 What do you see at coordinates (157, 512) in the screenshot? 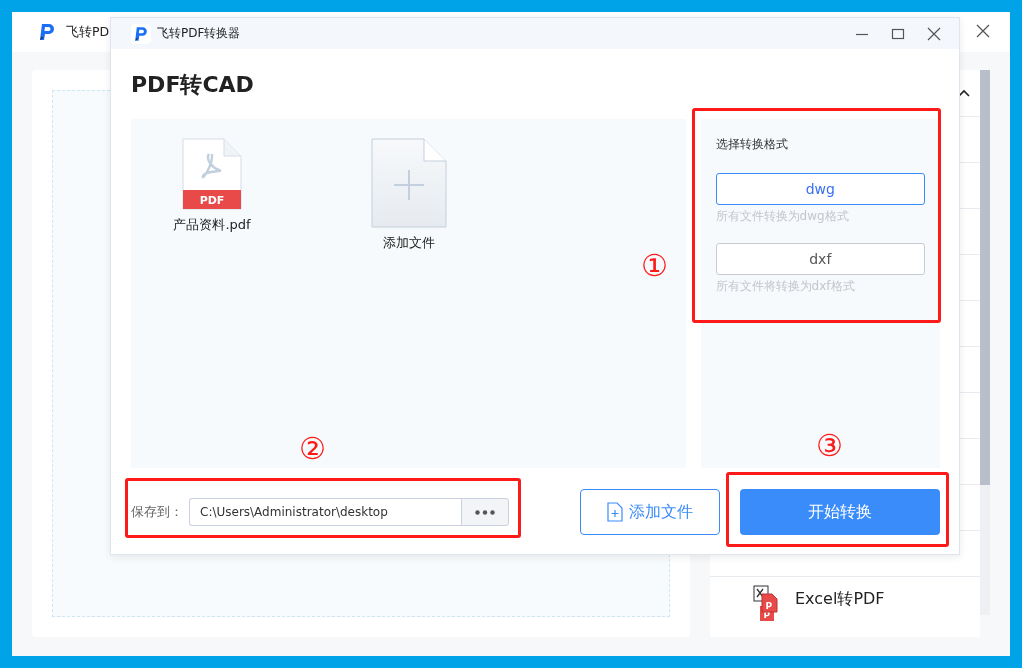
I see `save-label: 保存到：` at bounding box center [157, 512].